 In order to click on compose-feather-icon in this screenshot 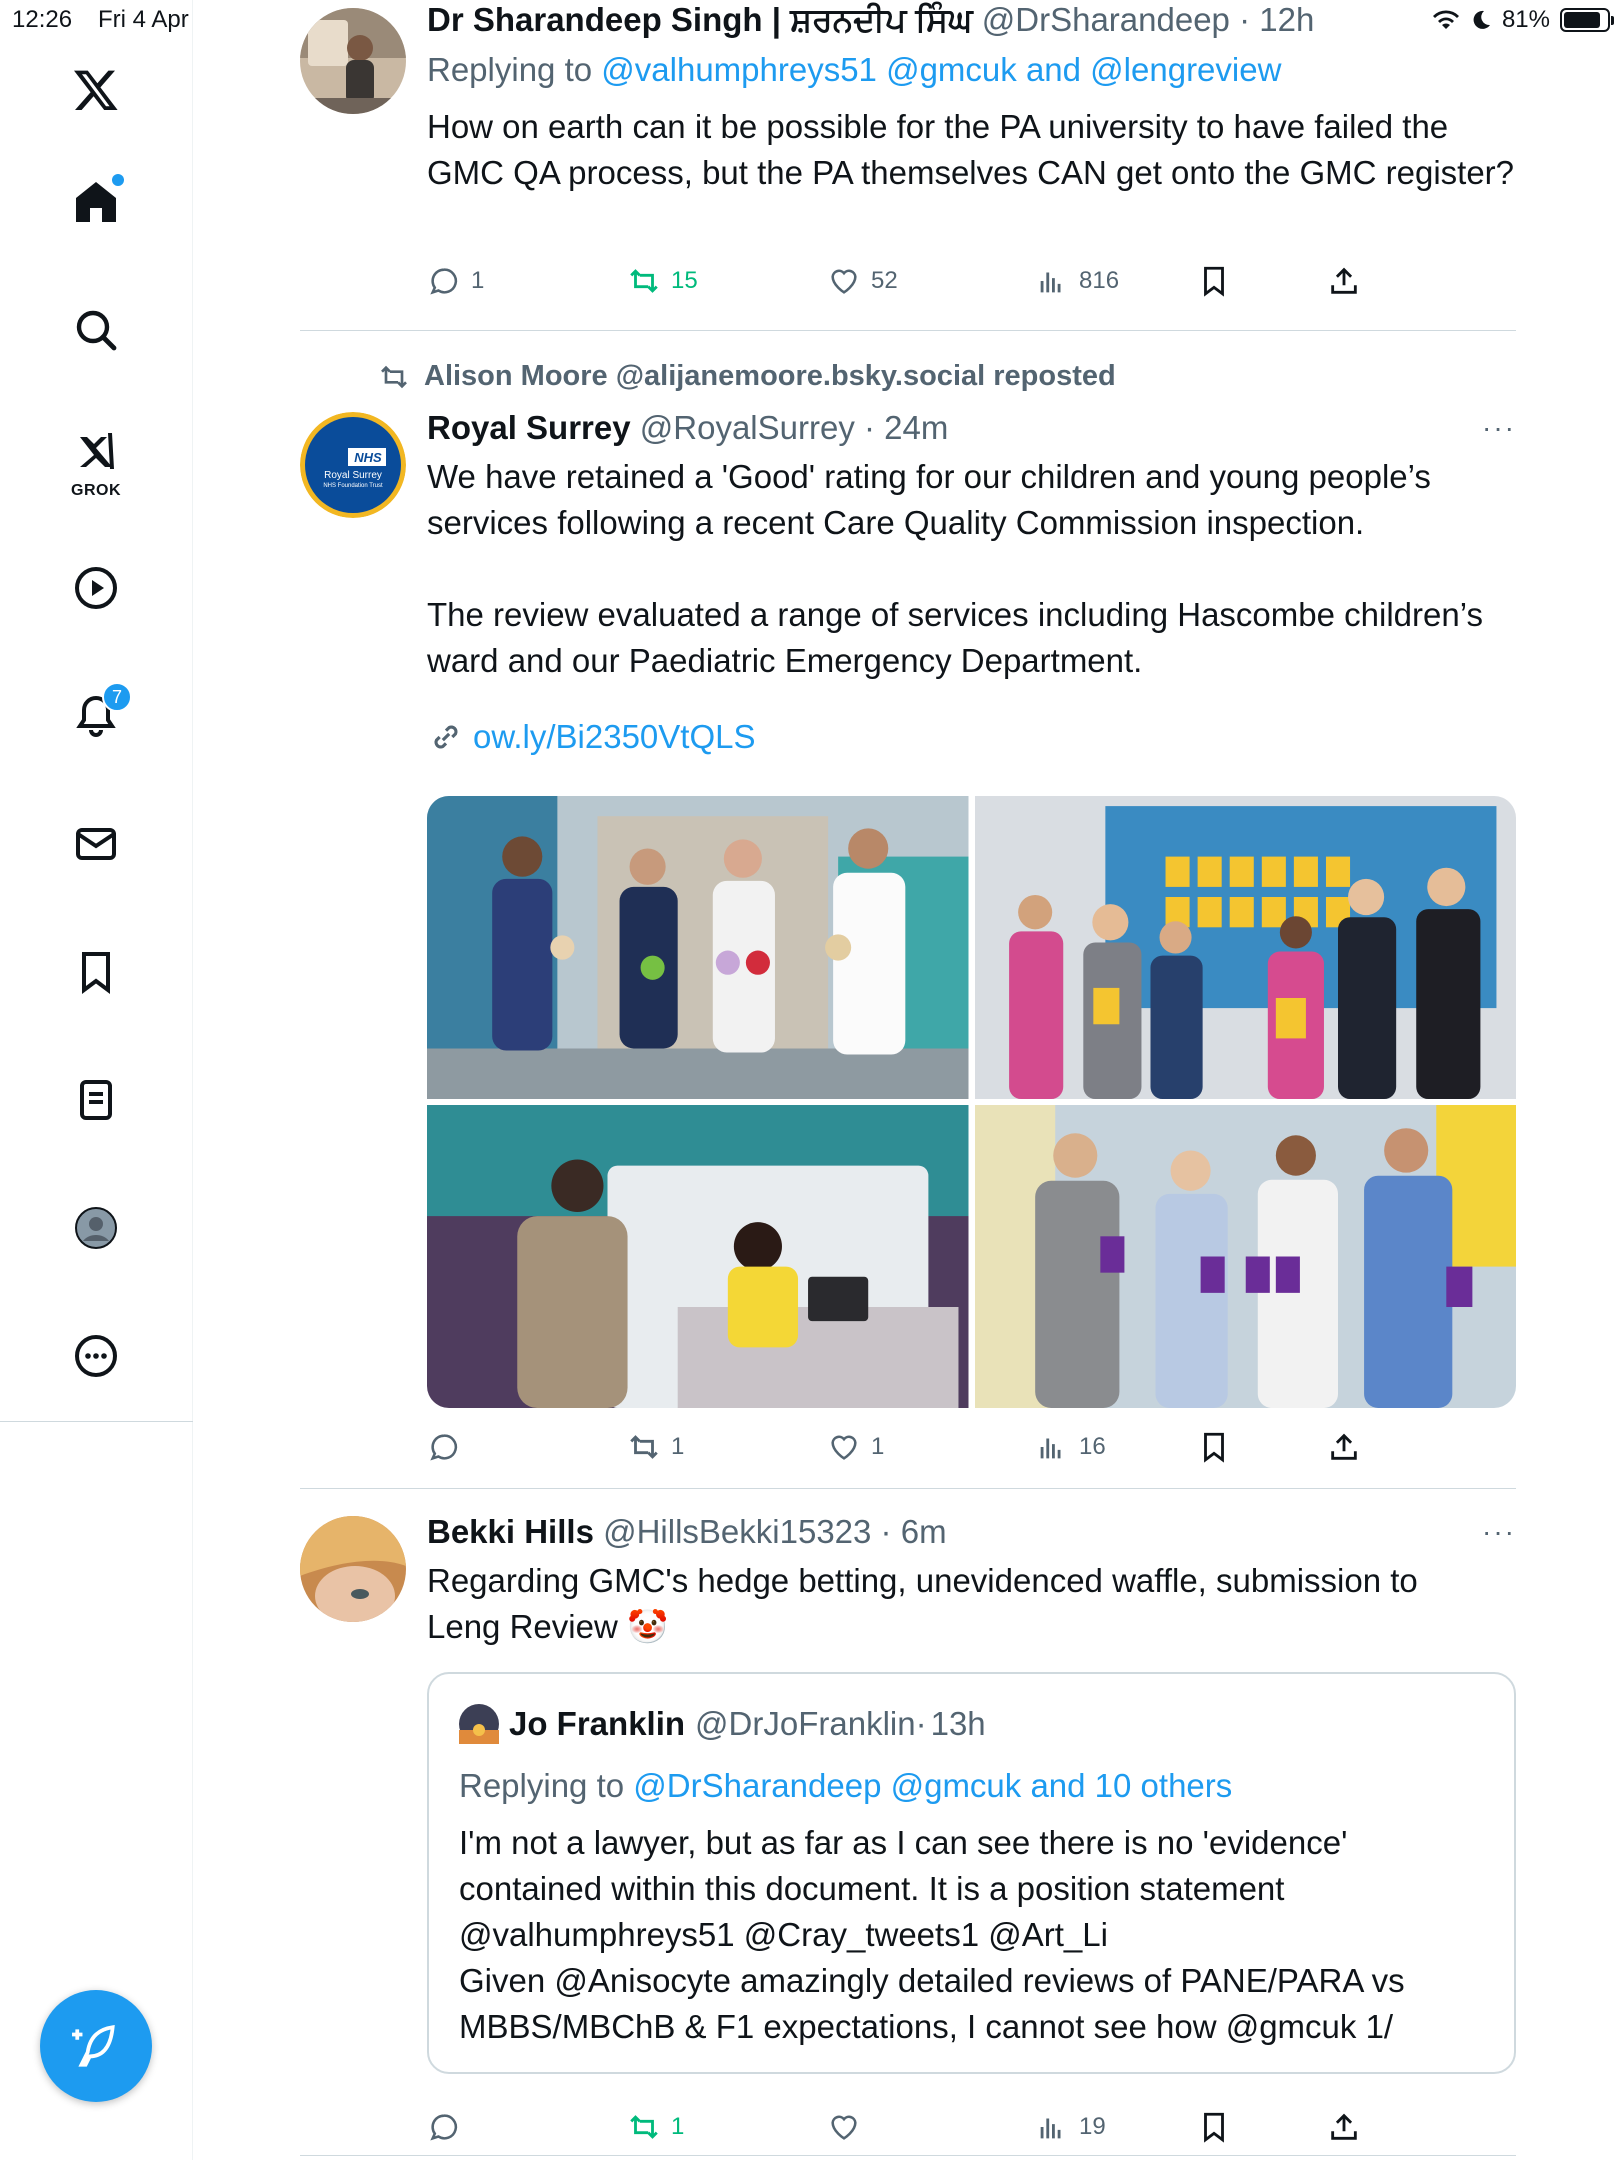, I will do `click(93, 2046)`.